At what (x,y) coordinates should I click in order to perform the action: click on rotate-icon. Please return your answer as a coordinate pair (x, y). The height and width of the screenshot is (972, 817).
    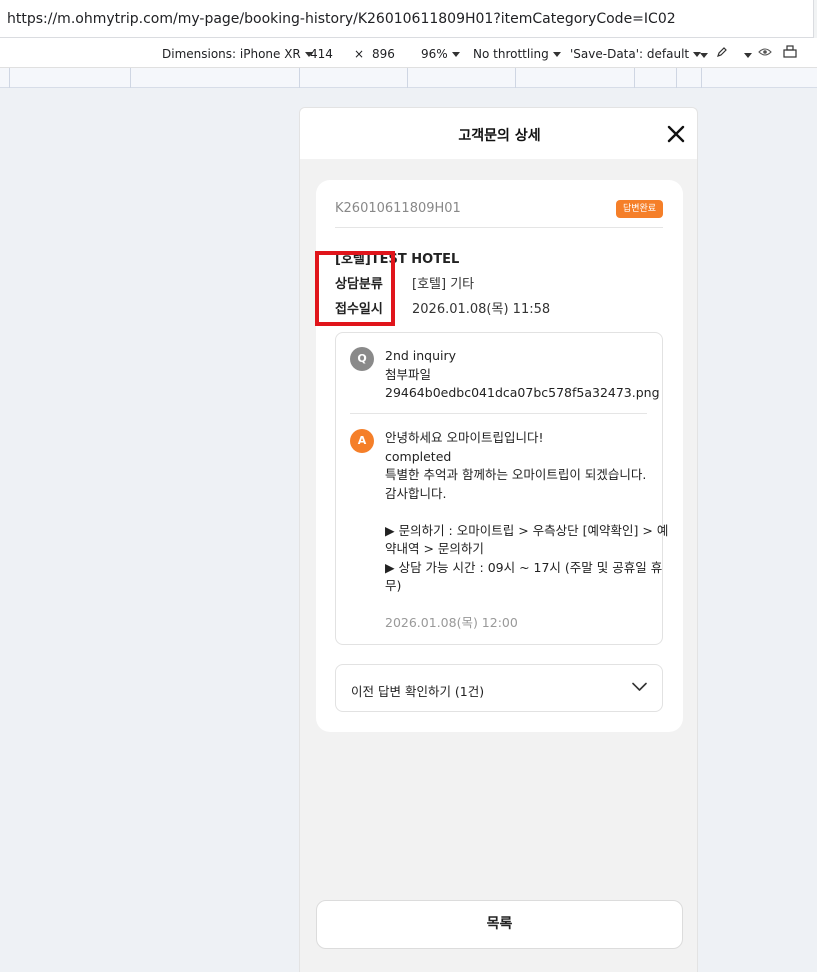
    Looking at the image, I should click on (790, 53).